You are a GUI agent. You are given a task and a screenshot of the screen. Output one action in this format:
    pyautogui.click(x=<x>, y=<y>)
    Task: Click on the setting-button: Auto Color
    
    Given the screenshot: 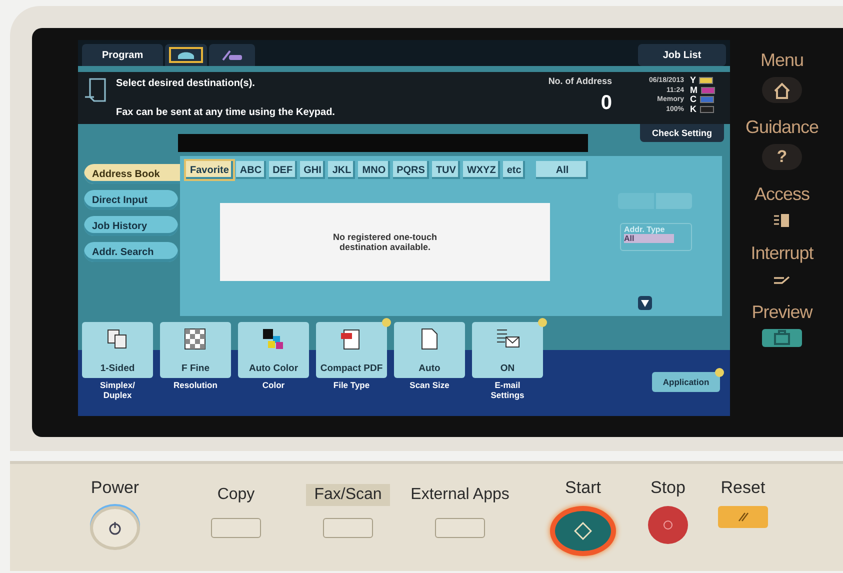 What is the action you would take?
    pyautogui.click(x=273, y=350)
    